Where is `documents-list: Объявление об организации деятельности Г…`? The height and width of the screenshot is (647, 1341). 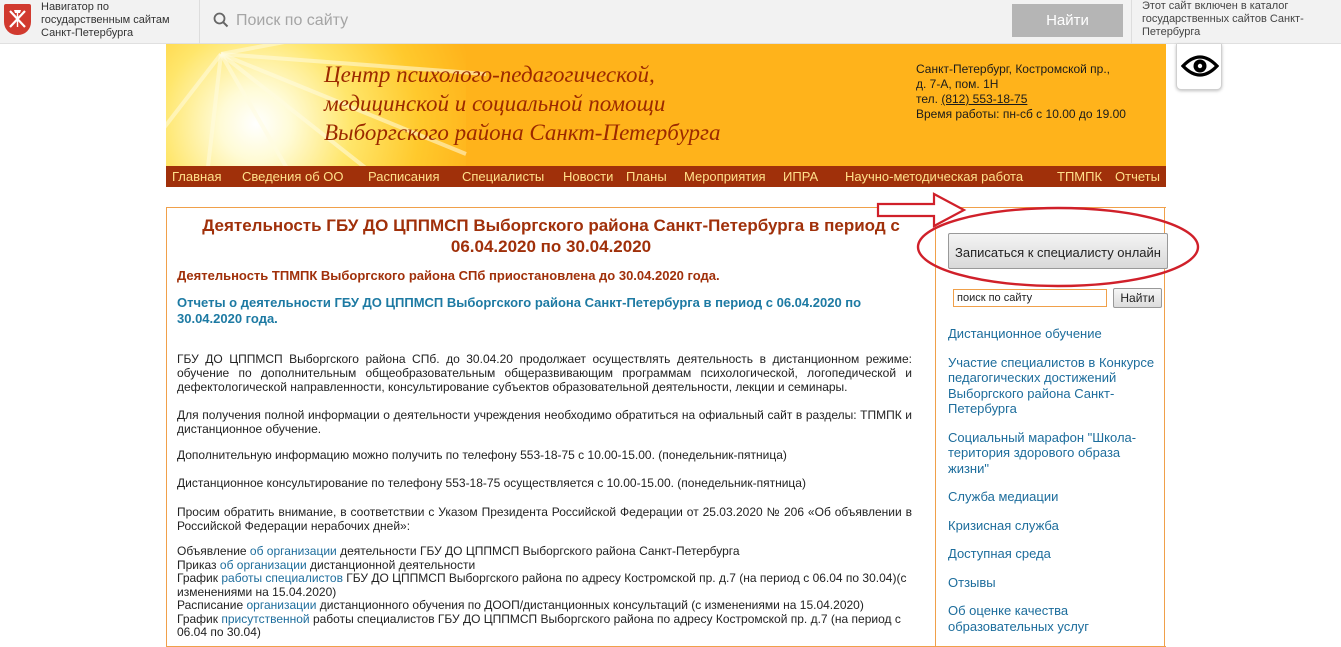 documents-list: Объявление об организации деятельности Г… is located at coordinates (547, 592).